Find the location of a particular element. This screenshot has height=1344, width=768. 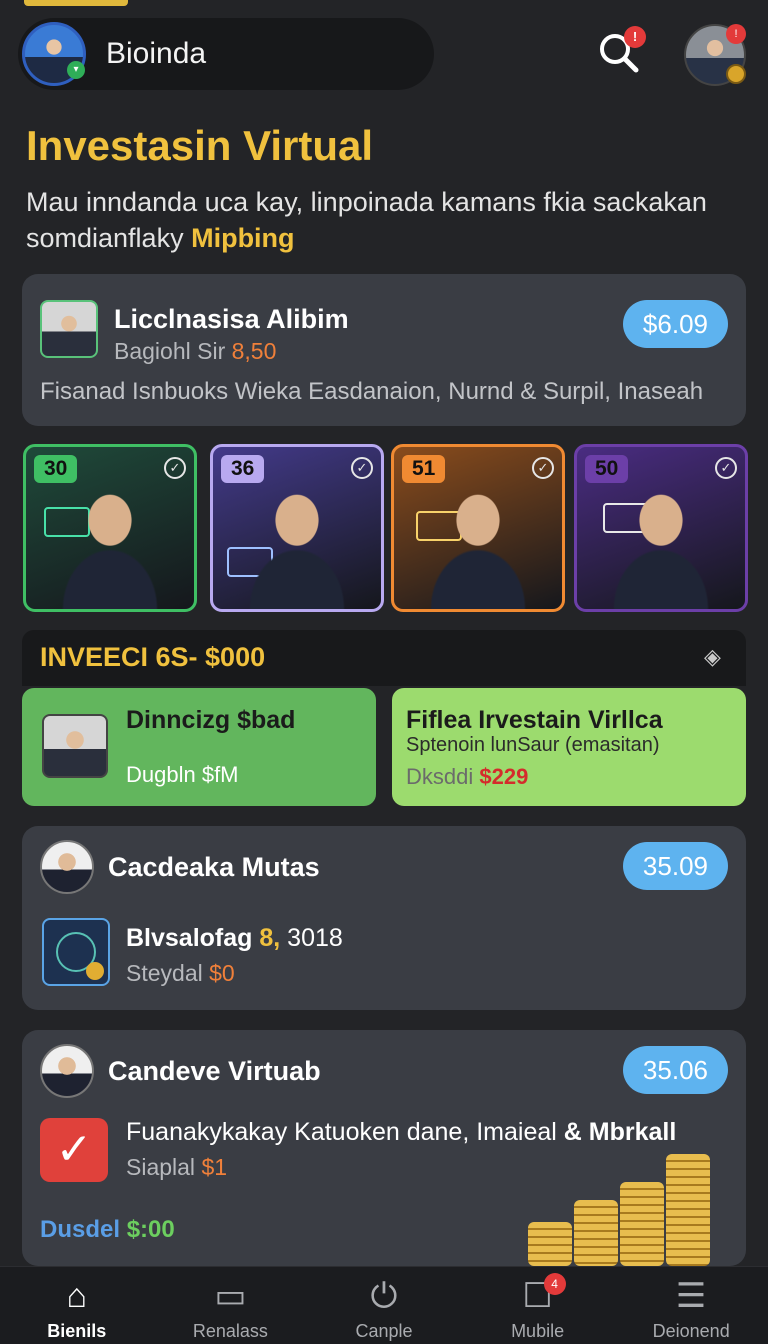

nav-label: Renalass is located at coordinates (230, 1331).